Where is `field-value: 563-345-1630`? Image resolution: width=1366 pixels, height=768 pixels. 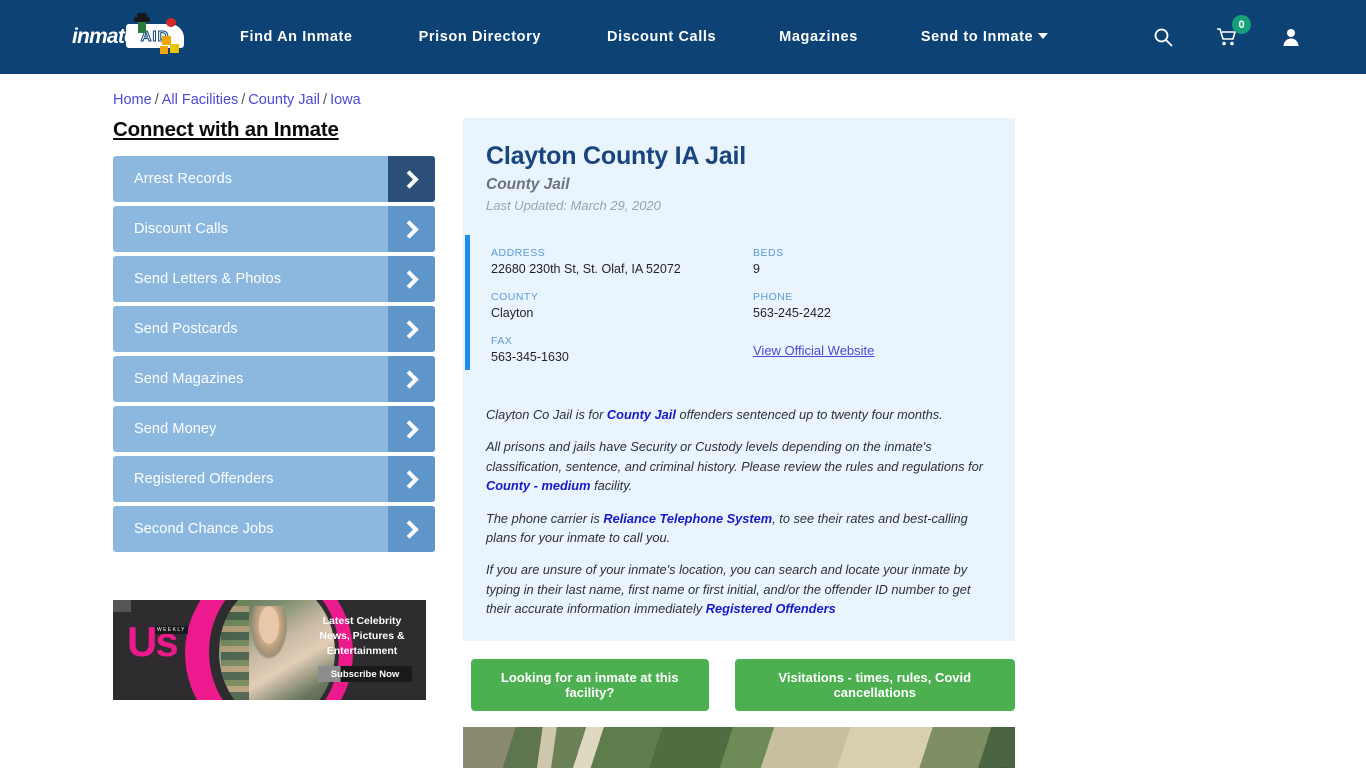 field-value: 563-345-1630 is located at coordinates (530, 357).